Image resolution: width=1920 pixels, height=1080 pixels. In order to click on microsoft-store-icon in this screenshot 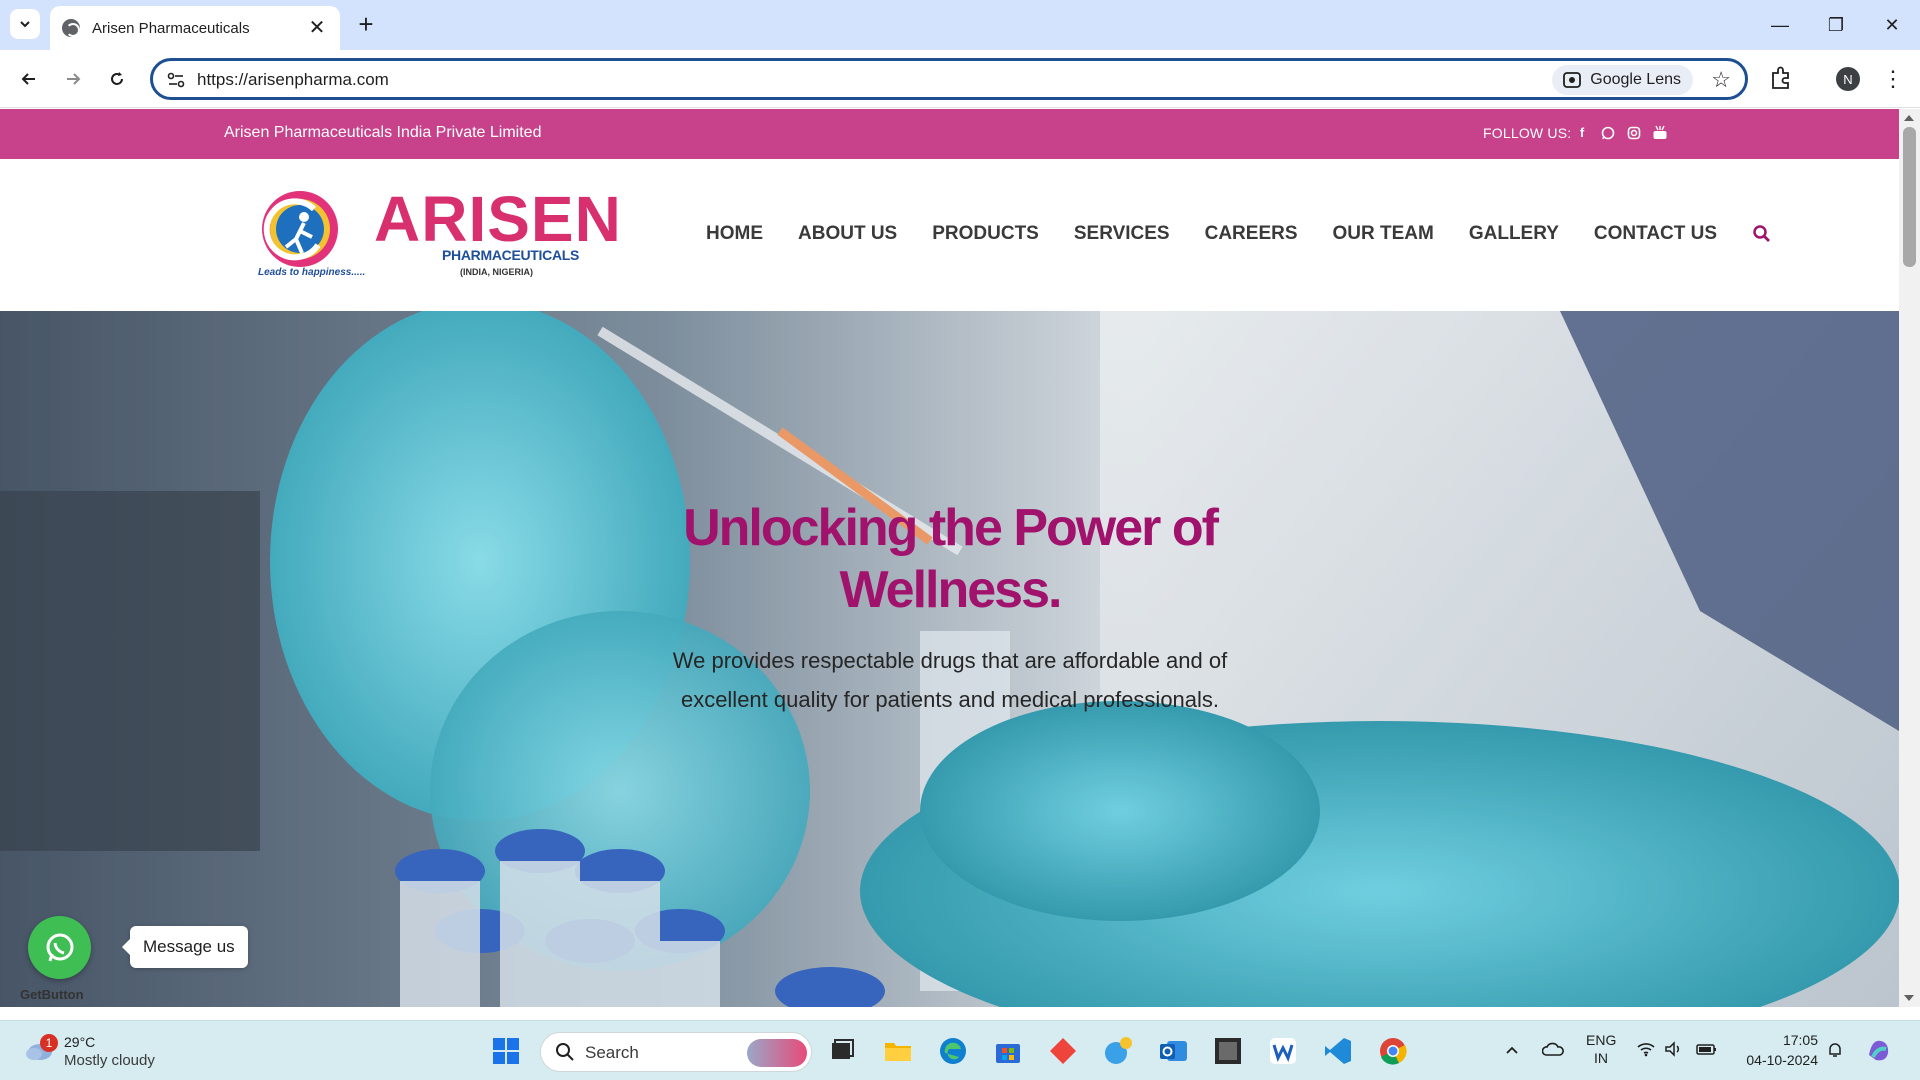, I will do `click(1008, 1051)`.